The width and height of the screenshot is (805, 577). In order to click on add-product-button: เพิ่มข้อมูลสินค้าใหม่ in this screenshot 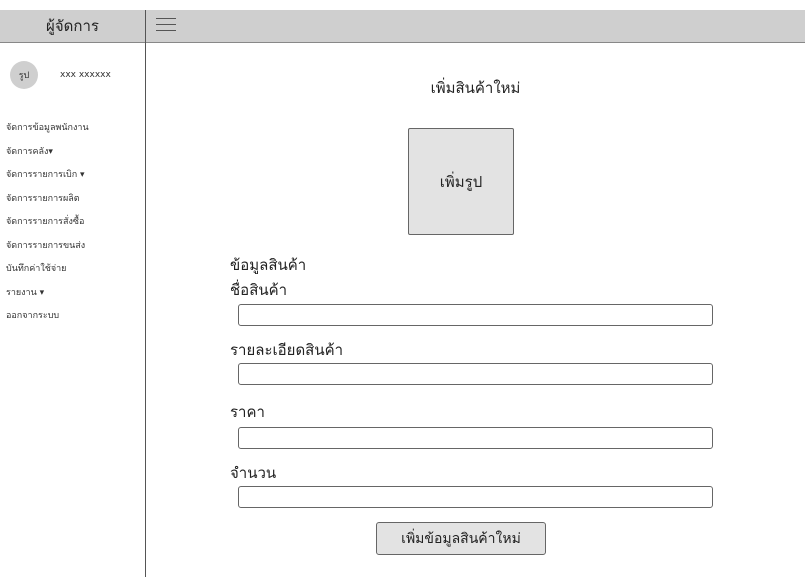, I will do `click(461, 538)`.